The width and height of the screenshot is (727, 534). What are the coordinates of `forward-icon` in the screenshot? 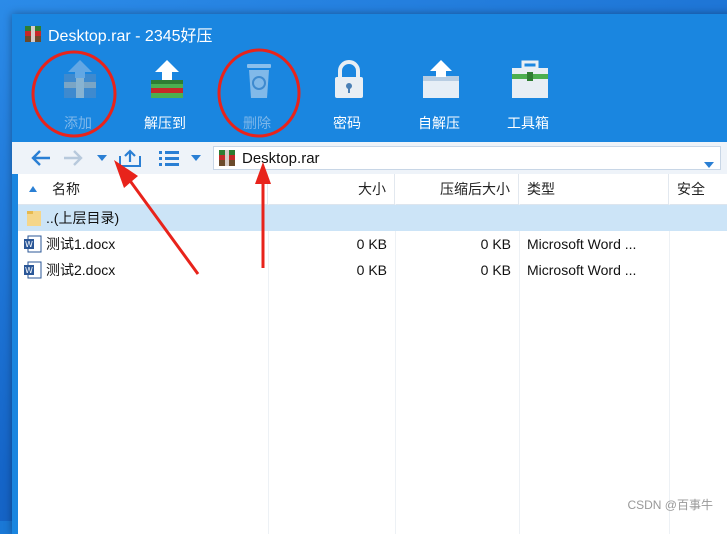 It's located at (73, 158).